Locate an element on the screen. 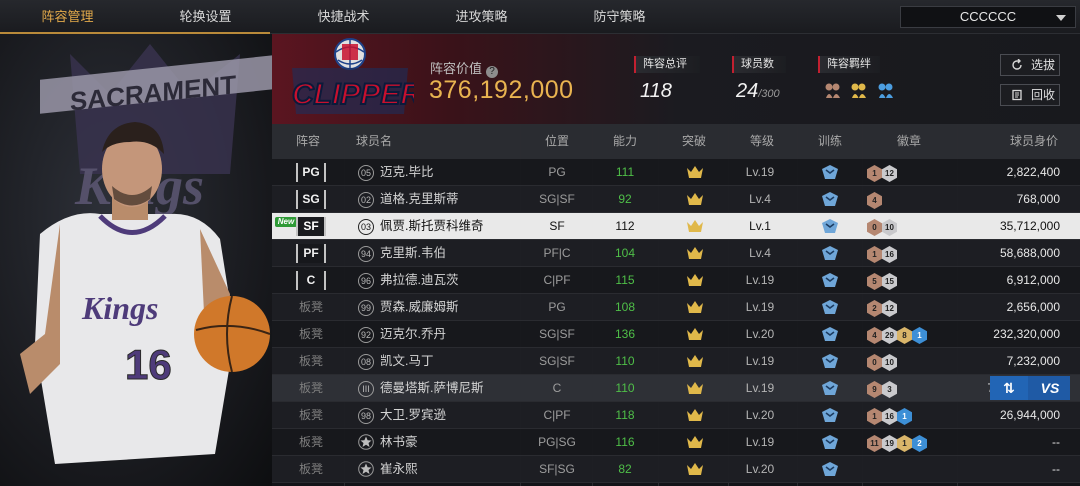 Image resolution: width=1080 pixels, height=486 pixels. player-name: 佩贾.斯托贾科维奇 is located at coordinates (431, 226).